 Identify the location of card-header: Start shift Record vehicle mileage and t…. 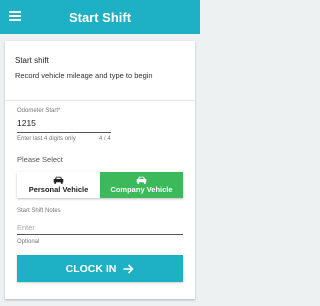
(100, 71).